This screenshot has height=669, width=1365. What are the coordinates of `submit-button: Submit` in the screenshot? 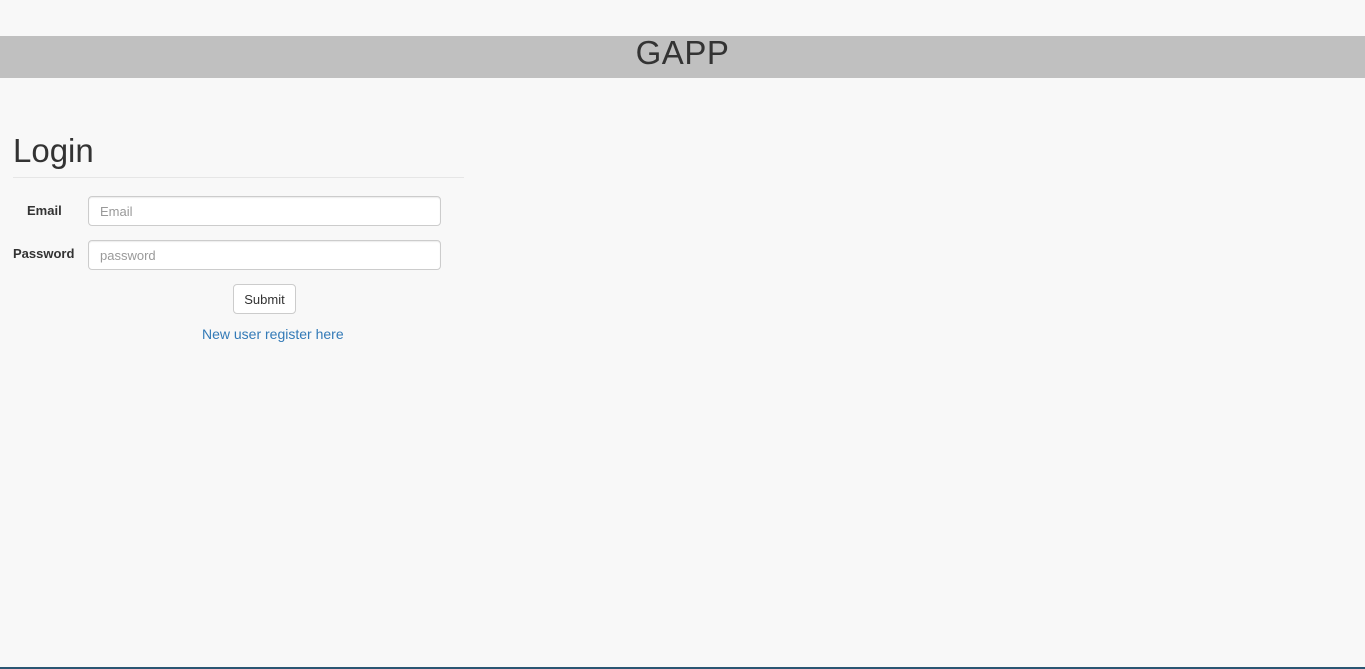 It's located at (264, 299).